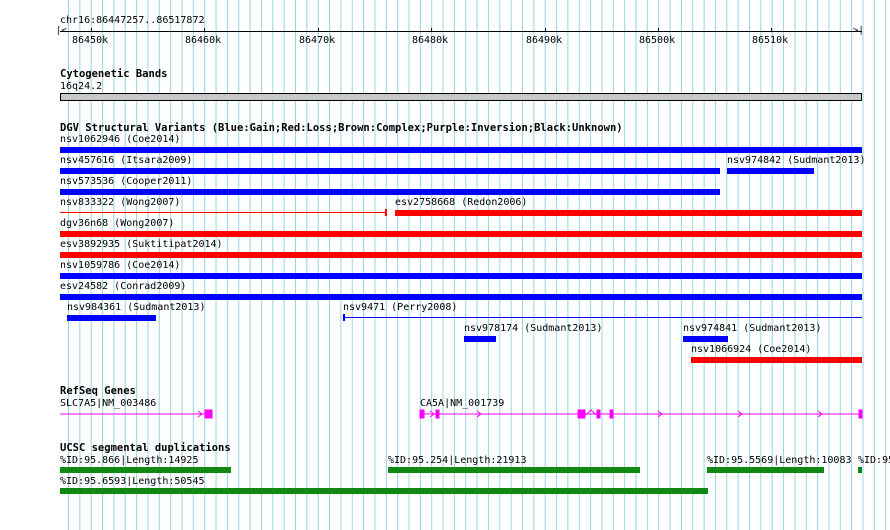 This screenshot has width=890, height=530. Describe the element at coordinates (874, 460) in the screenshot. I see `segdup-label: %ID:95` at that location.